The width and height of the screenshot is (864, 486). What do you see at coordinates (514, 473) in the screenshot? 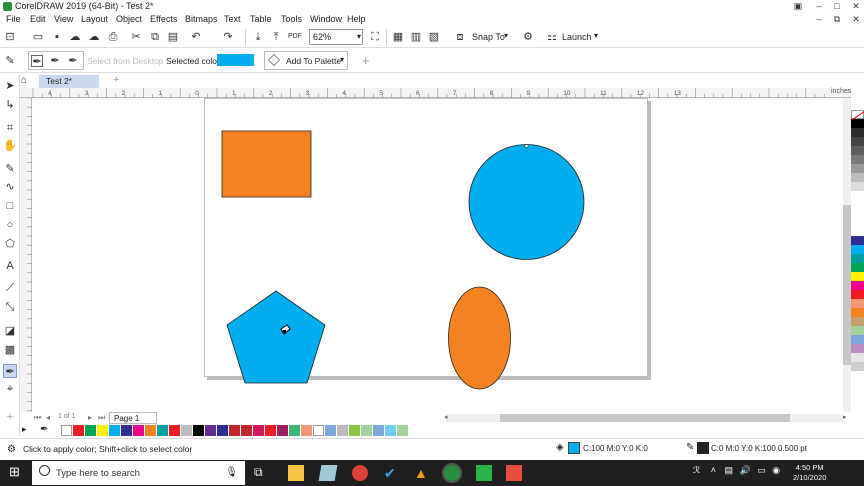
I see `recorder-icon` at bounding box center [514, 473].